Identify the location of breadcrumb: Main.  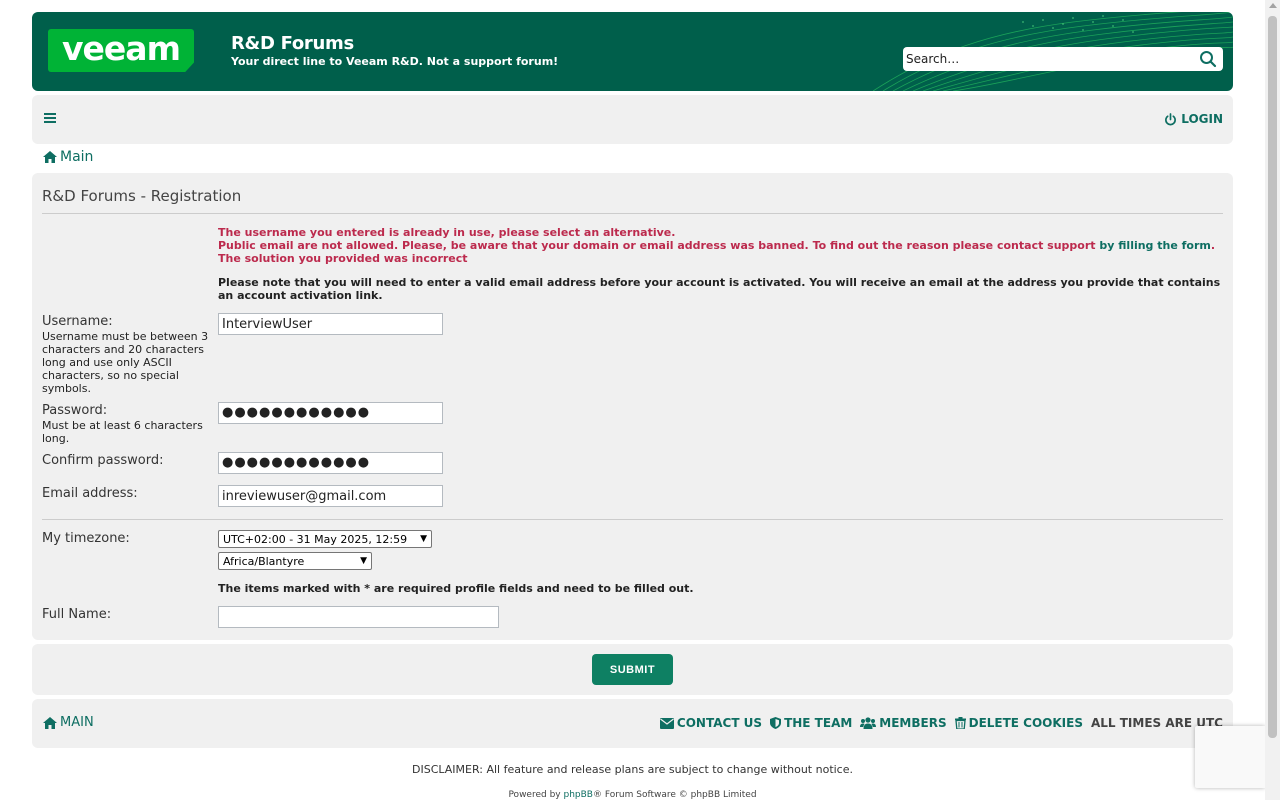
(68, 157).